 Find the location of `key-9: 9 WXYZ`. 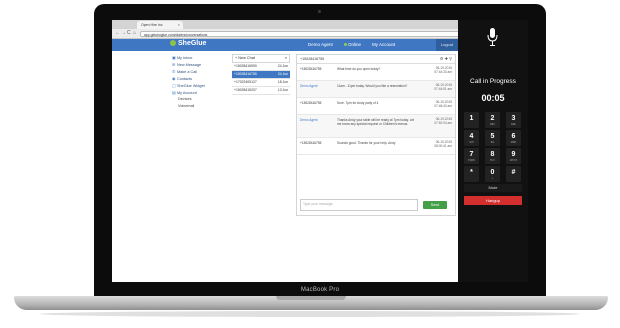

key-9: 9 WXYZ is located at coordinates (513, 156).